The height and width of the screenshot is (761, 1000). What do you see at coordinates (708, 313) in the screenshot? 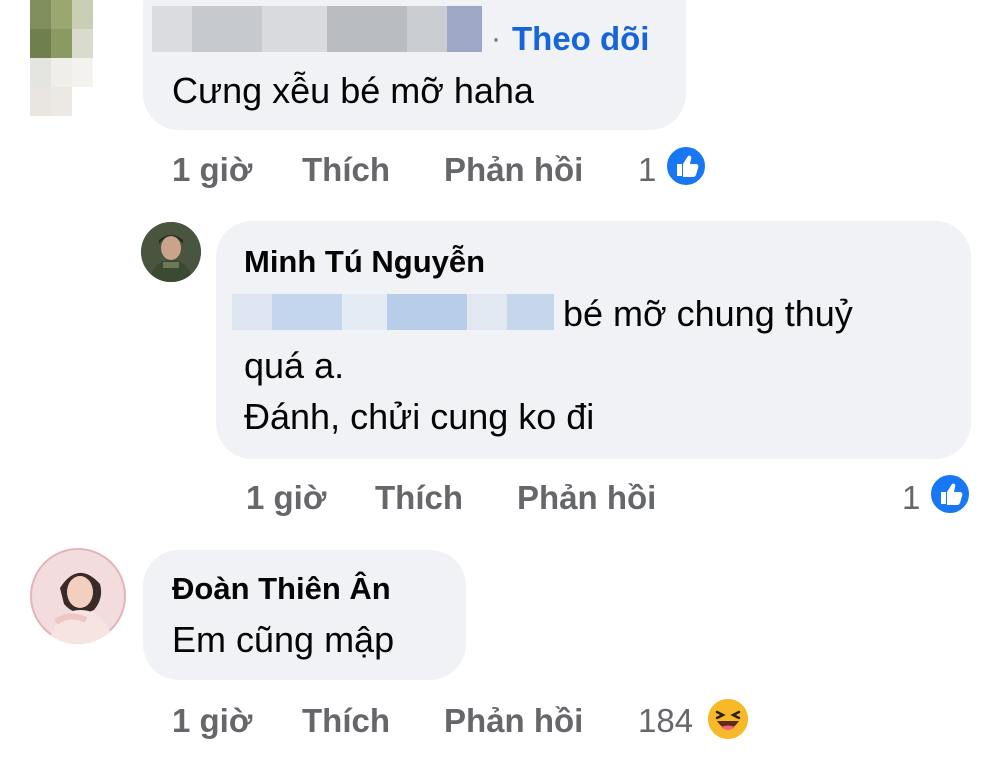
I see `comment-text-2-line1: bé mỡ chung thuỷ` at bounding box center [708, 313].